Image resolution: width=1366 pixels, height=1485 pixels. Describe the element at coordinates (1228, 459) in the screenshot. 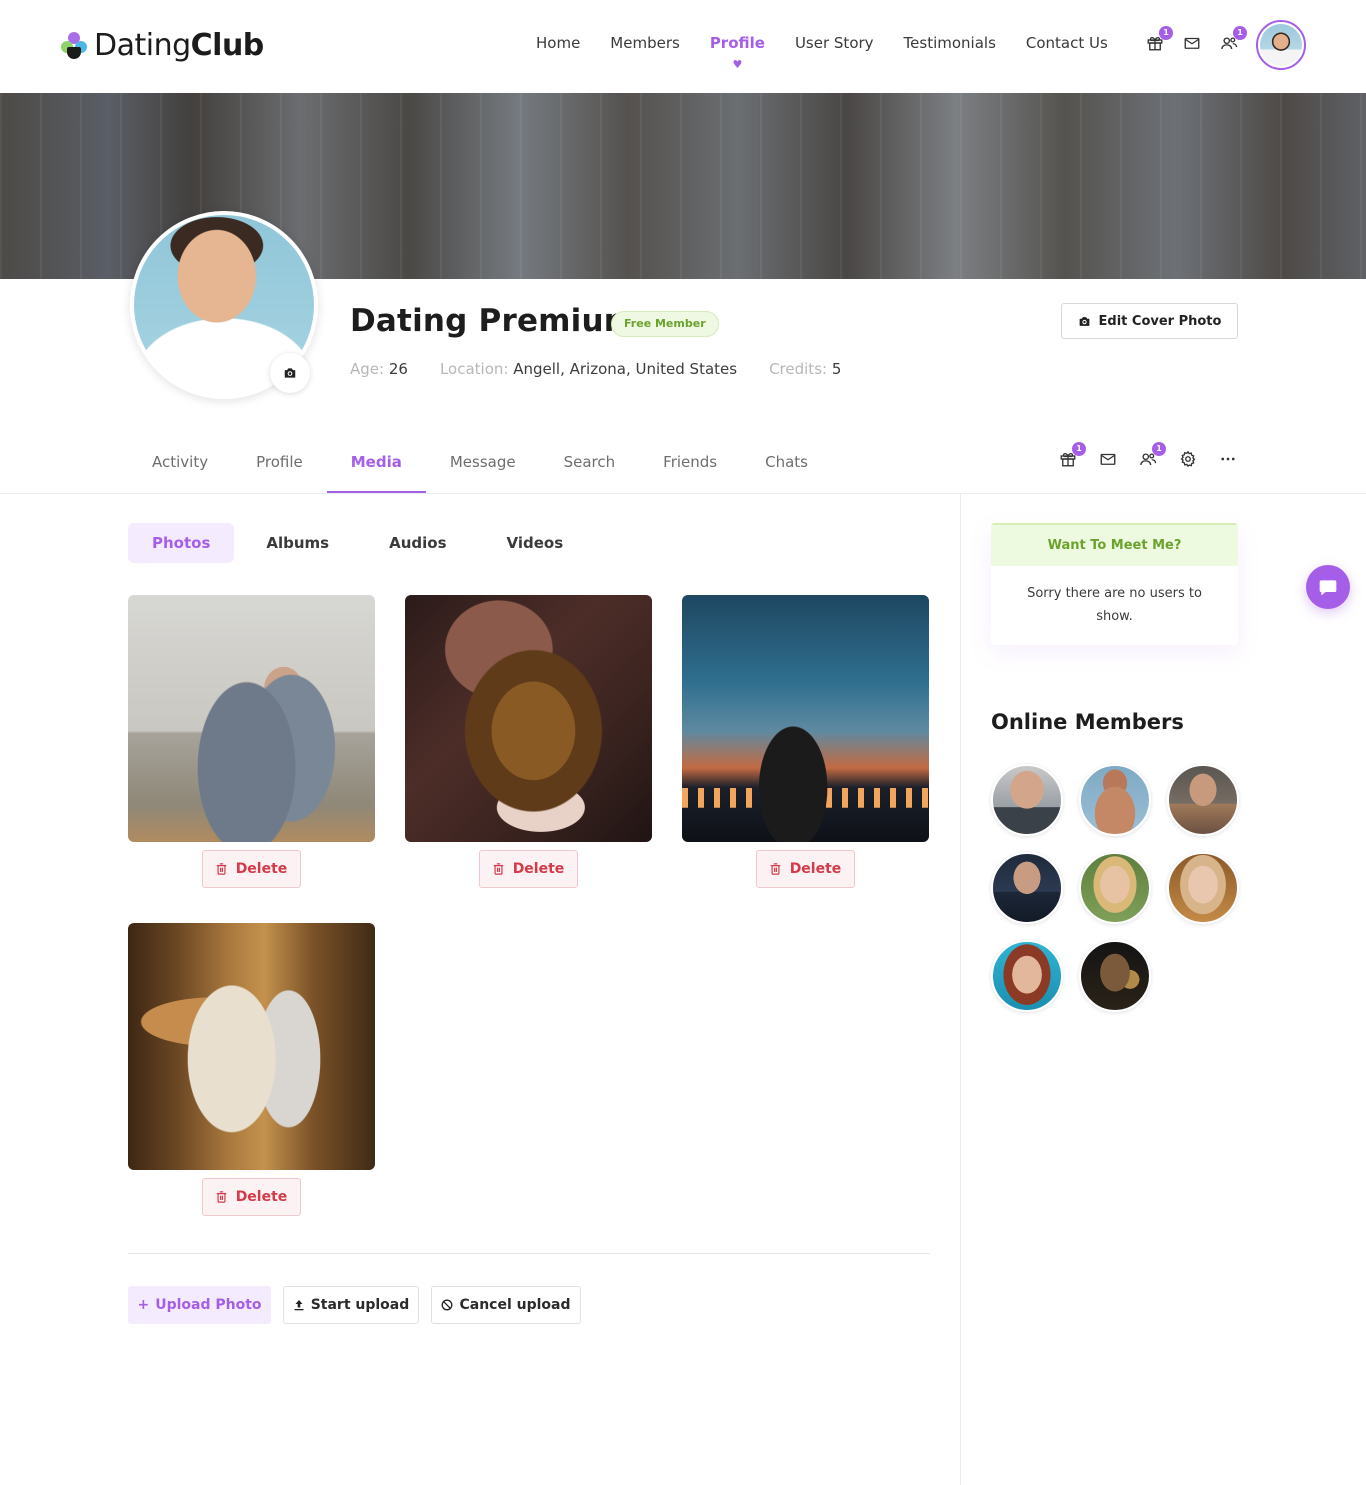

I see `more-options-icon` at that location.